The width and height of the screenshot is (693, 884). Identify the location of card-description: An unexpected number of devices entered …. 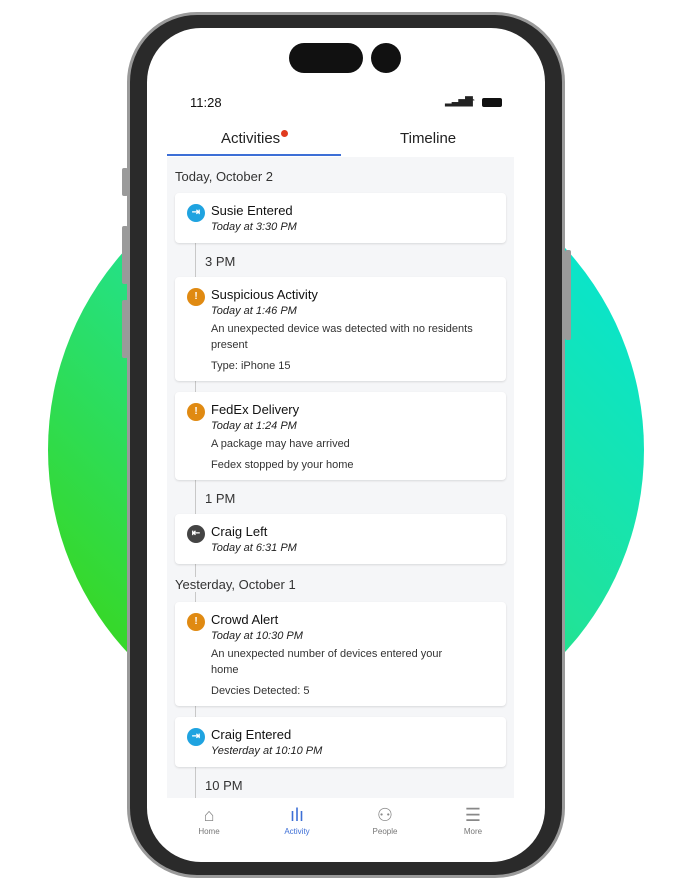
(327, 662).